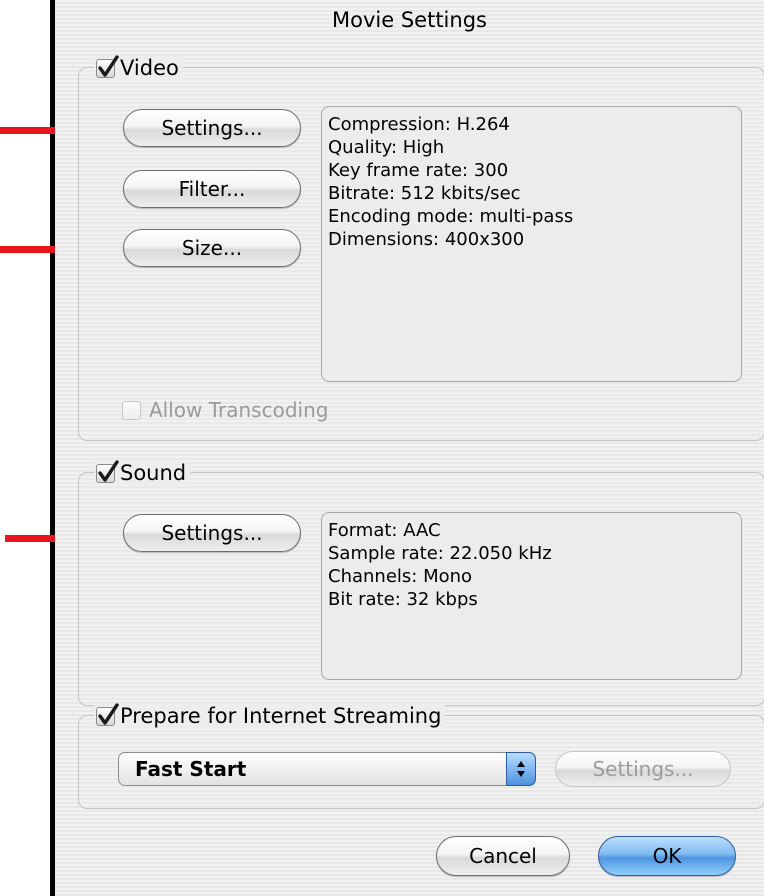 The image size is (764, 896). Describe the element at coordinates (503, 856) in the screenshot. I see `cancel-button: Cancel` at that location.